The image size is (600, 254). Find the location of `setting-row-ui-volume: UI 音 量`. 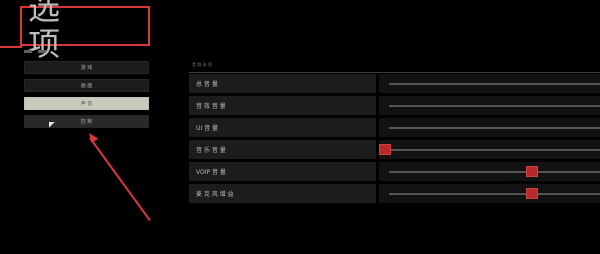

setting-row-ui-volume: UI 音 量 is located at coordinates (394, 127).